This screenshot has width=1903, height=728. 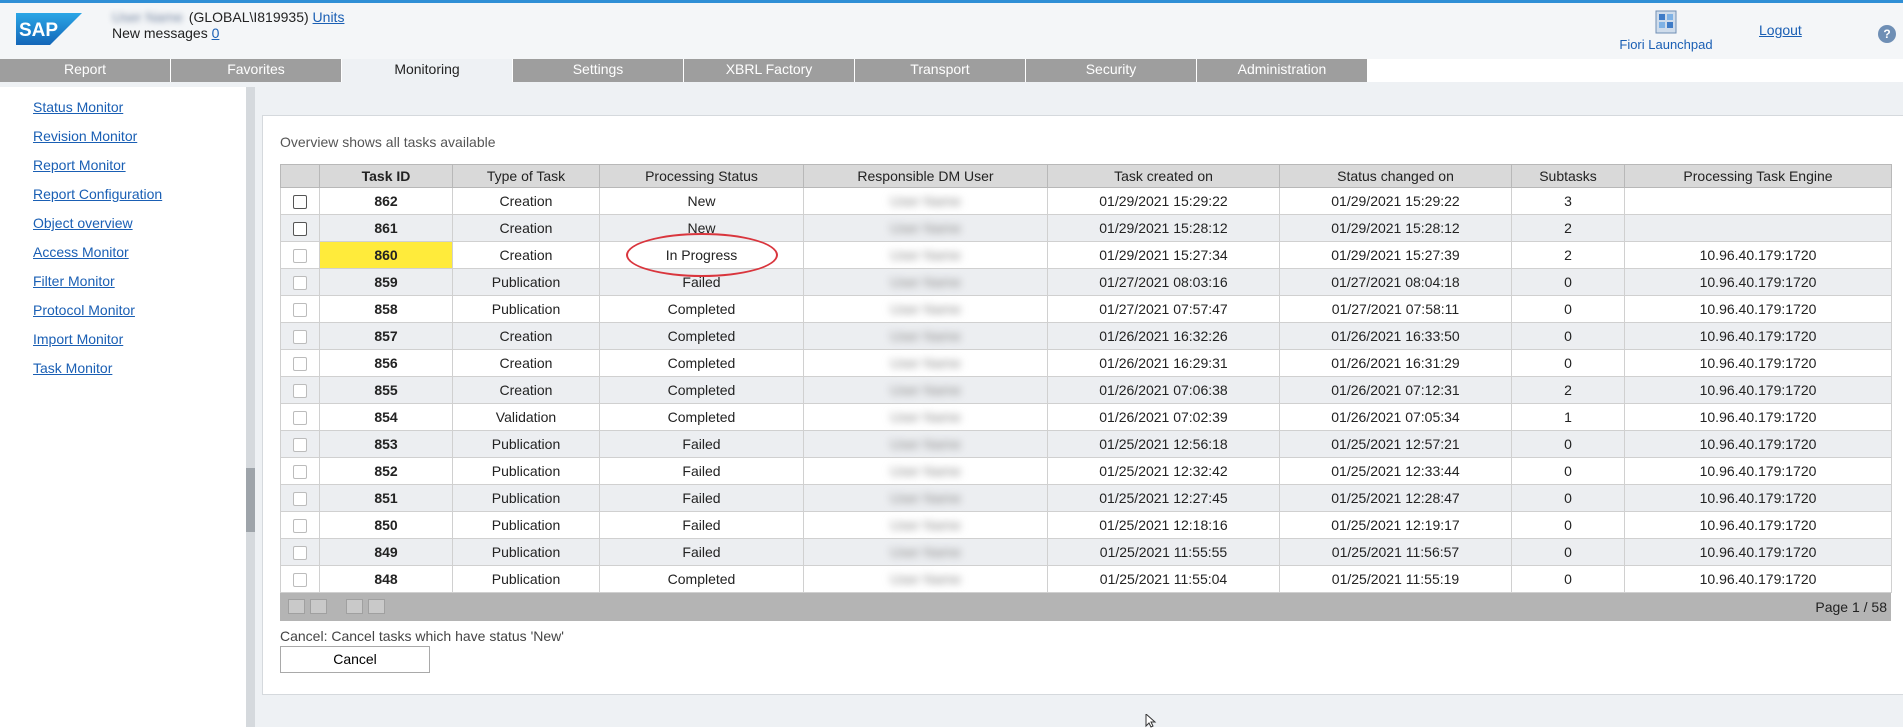 I want to click on task-type-cell: Validation, so click(x=526, y=417).